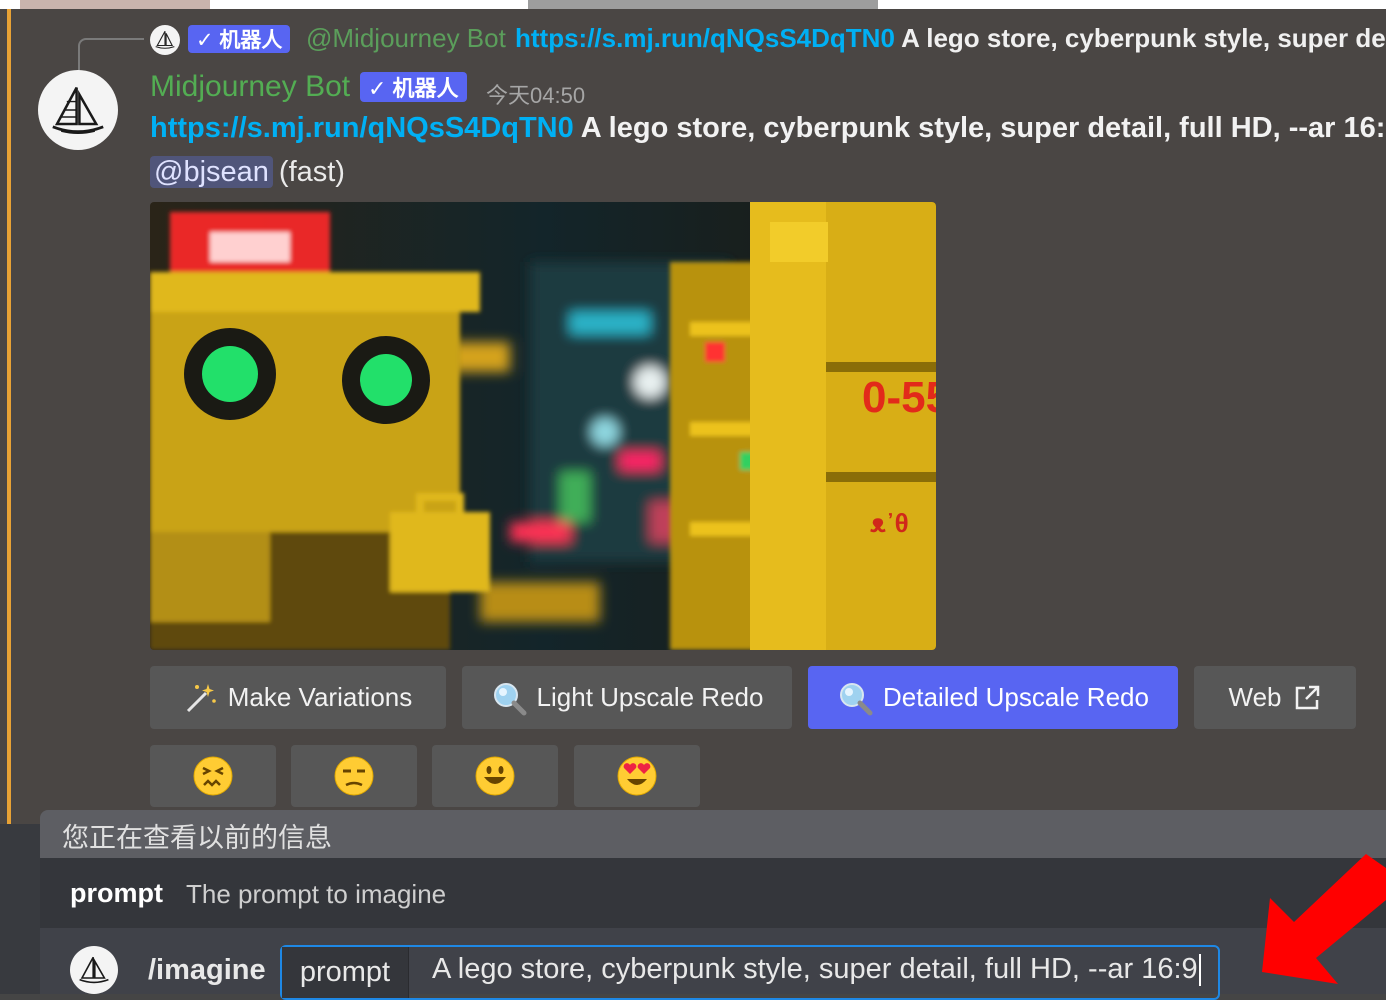 The height and width of the screenshot is (1000, 1386). I want to click on magic-wand-icon, so click(201, 698).